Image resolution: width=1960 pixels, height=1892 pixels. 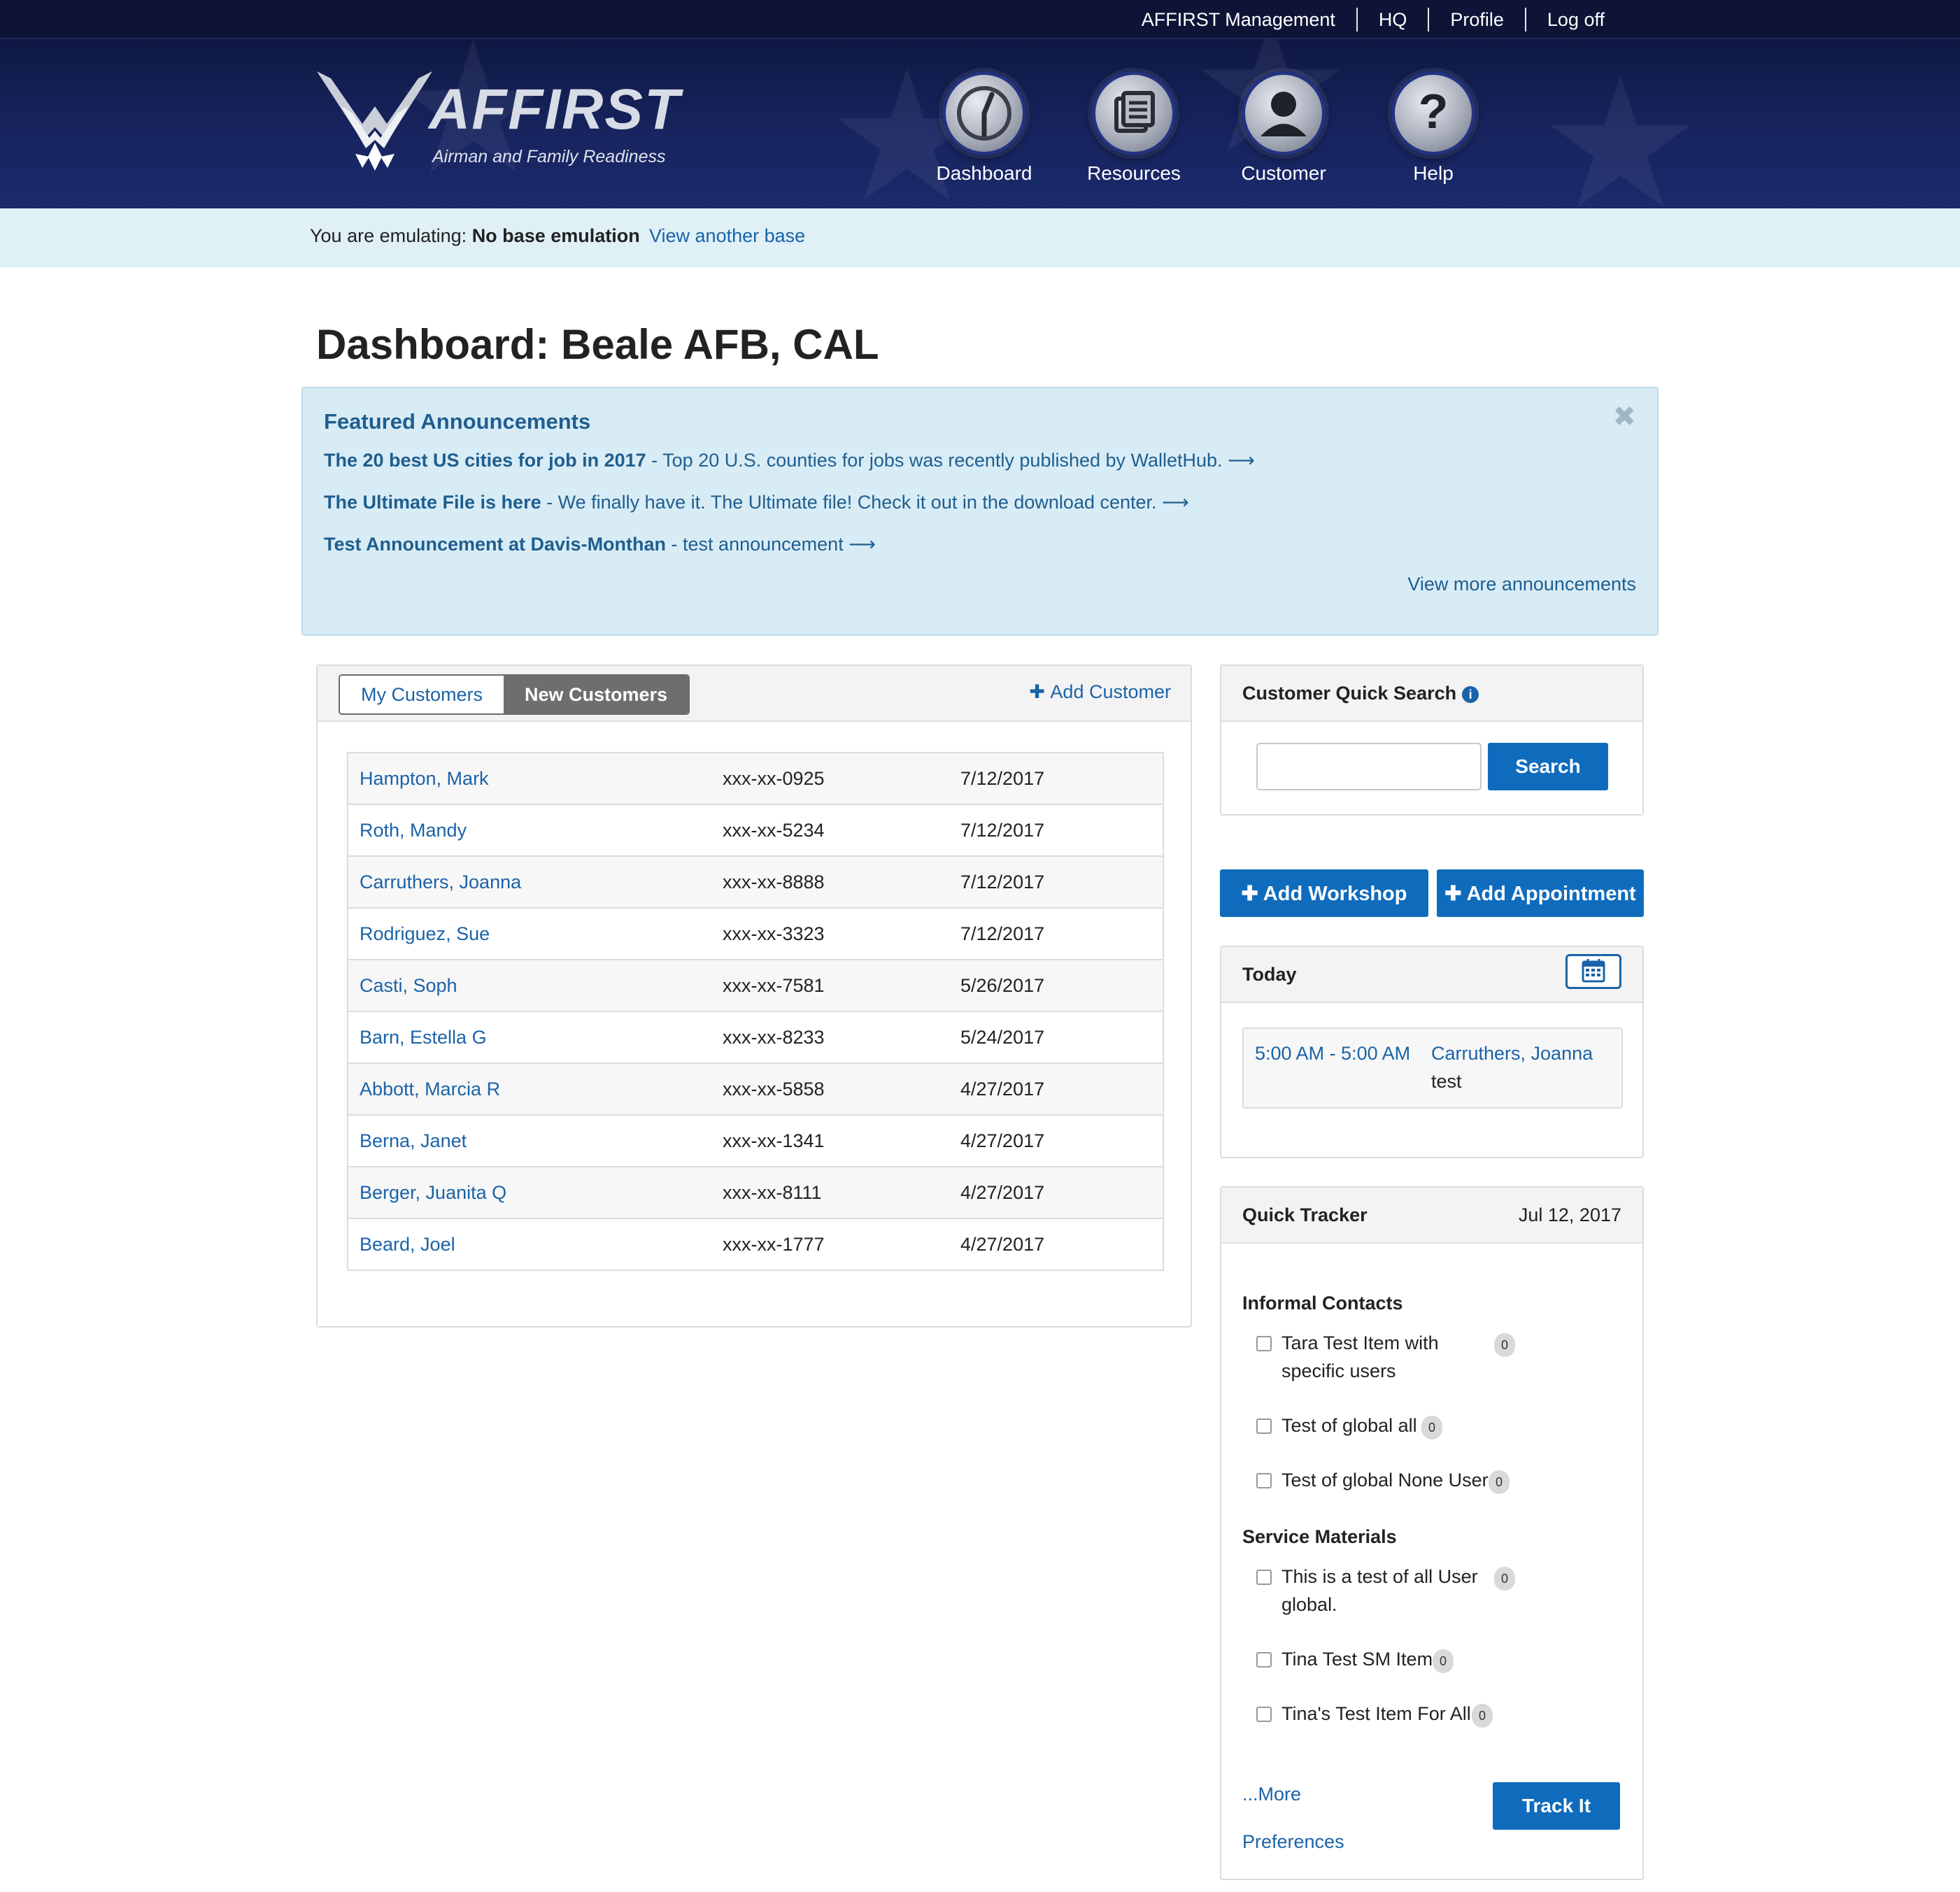 I want to click on tracker-item: This is a test of all User global., so click(x=1375, y=1591).